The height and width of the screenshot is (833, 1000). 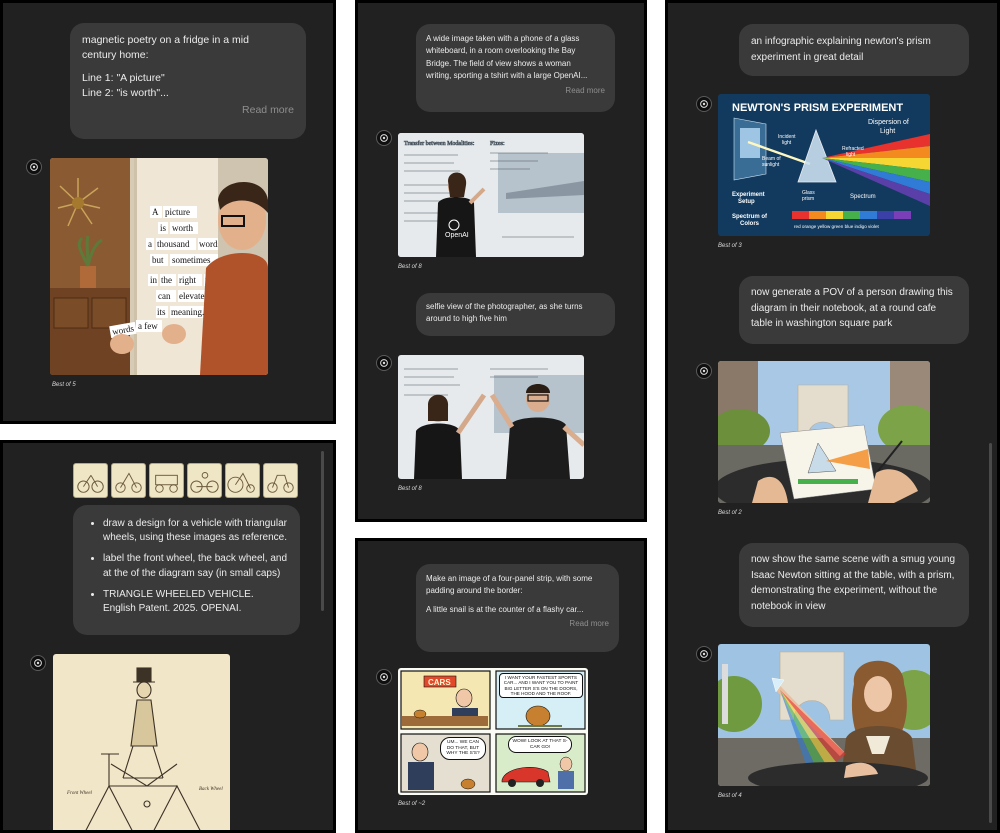 I want to click on magnet-word: its, so click(x=161, y=312).